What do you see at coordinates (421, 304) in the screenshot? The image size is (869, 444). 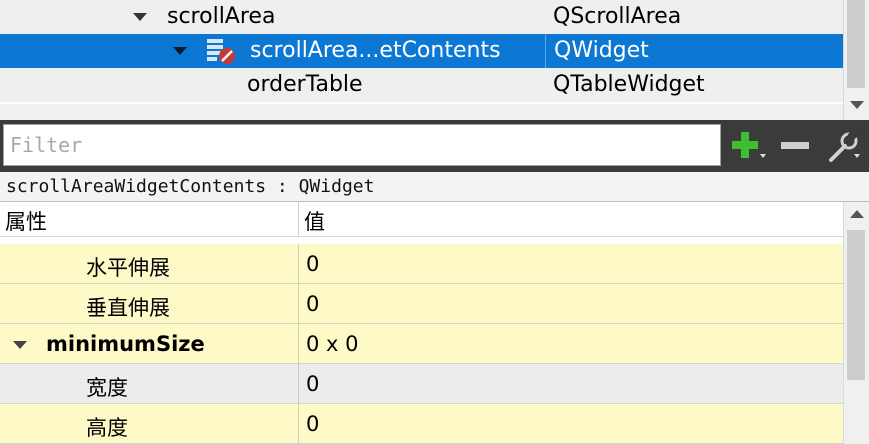 I see `property-row: 垂直伸展 0` at bounding box center [421, 304].